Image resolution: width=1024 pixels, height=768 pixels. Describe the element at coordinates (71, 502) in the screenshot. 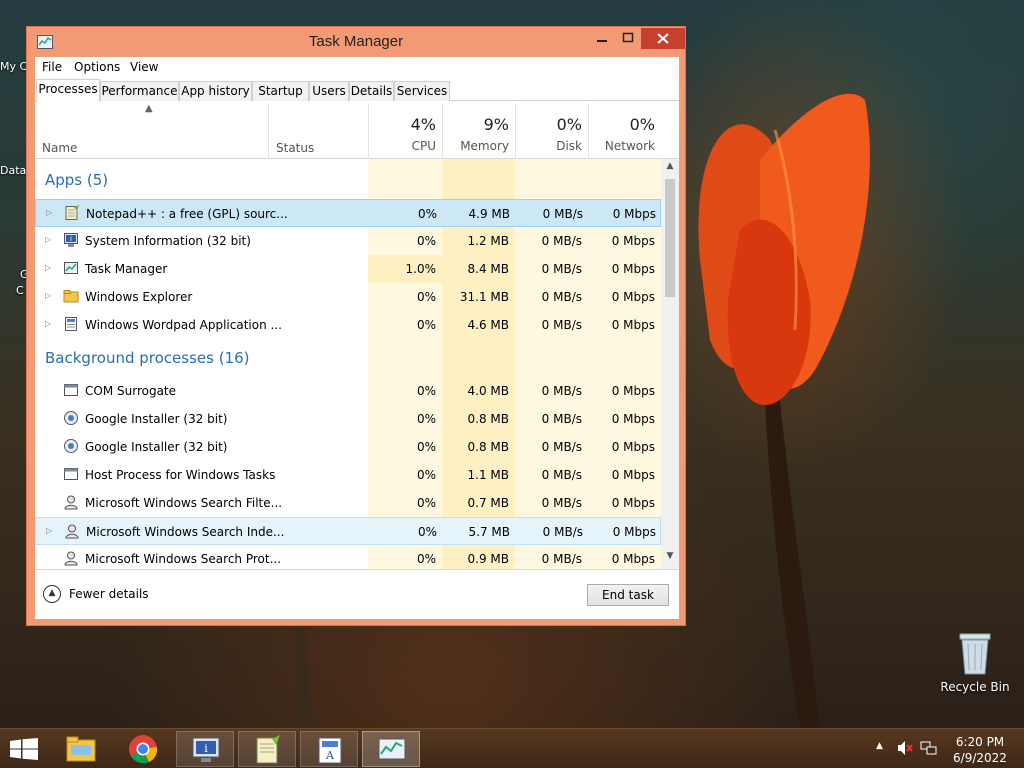

I see `search-user-icon` at that location.